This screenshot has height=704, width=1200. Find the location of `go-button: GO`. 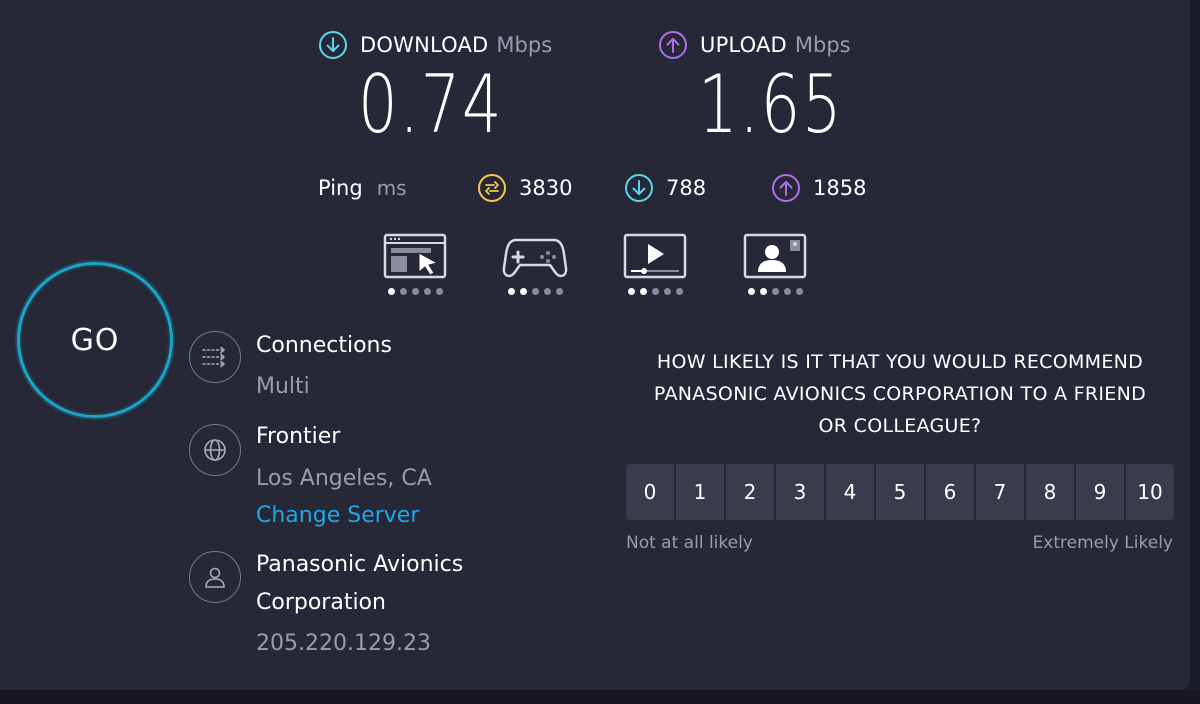

go-button: GO is located at coordinates (95, 340).